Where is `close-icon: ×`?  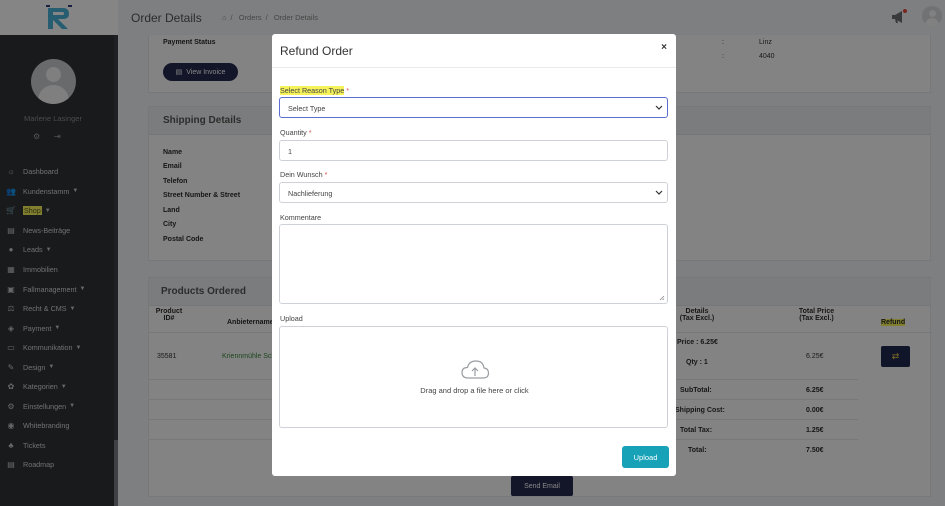
close-icon: × is located at coordinates (664, 47).